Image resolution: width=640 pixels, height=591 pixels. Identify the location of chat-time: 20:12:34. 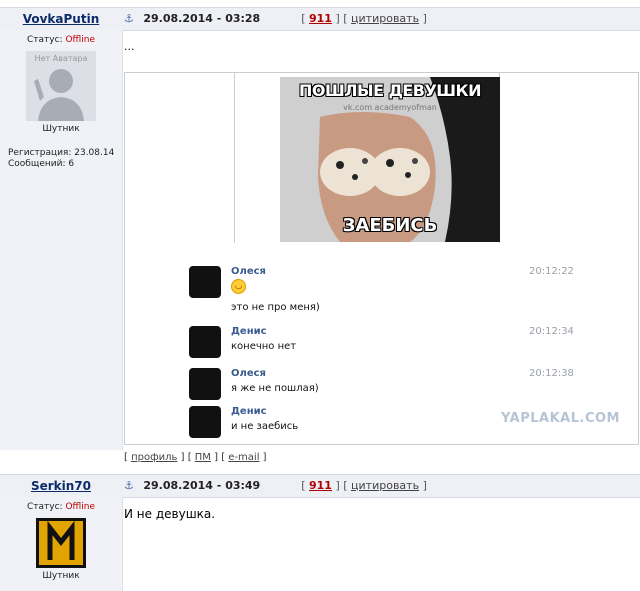
(551, 331).